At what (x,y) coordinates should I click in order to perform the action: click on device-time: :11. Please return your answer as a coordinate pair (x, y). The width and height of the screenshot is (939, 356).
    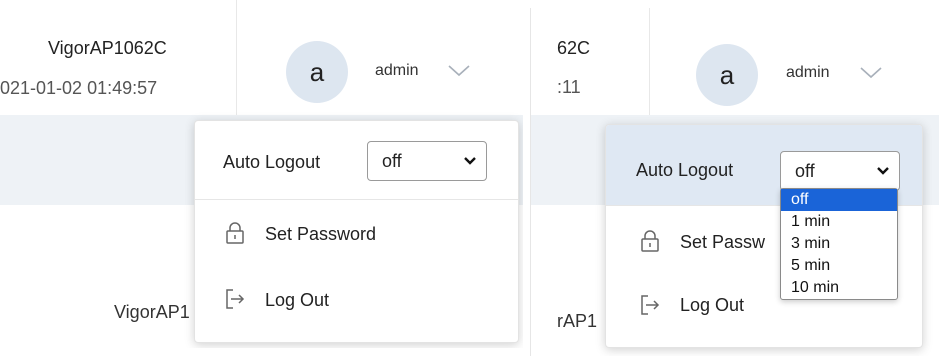
    Looking at the image, I should click on (569, 87).